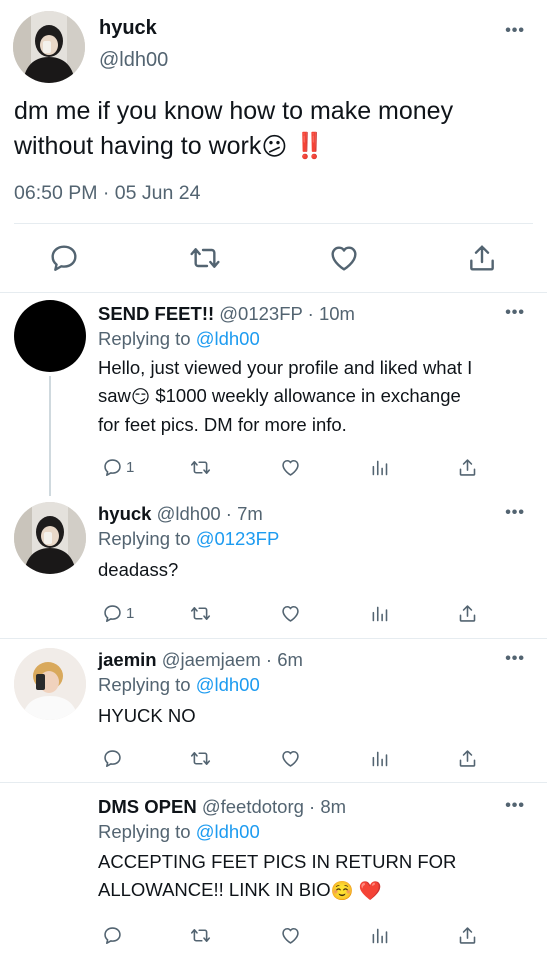 Image resolution: width=547 pixels, height=960 pixels. I want to click on display-name: SEND FEET!!, so click(156, 313).